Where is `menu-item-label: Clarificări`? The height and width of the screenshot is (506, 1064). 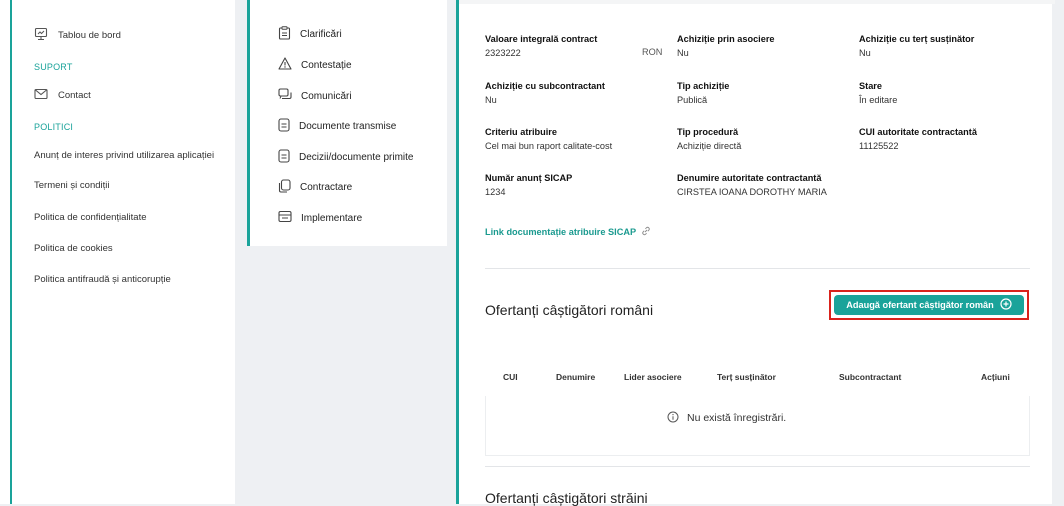 menu-item-label: Clarificări is located at coordinates (321, 34).